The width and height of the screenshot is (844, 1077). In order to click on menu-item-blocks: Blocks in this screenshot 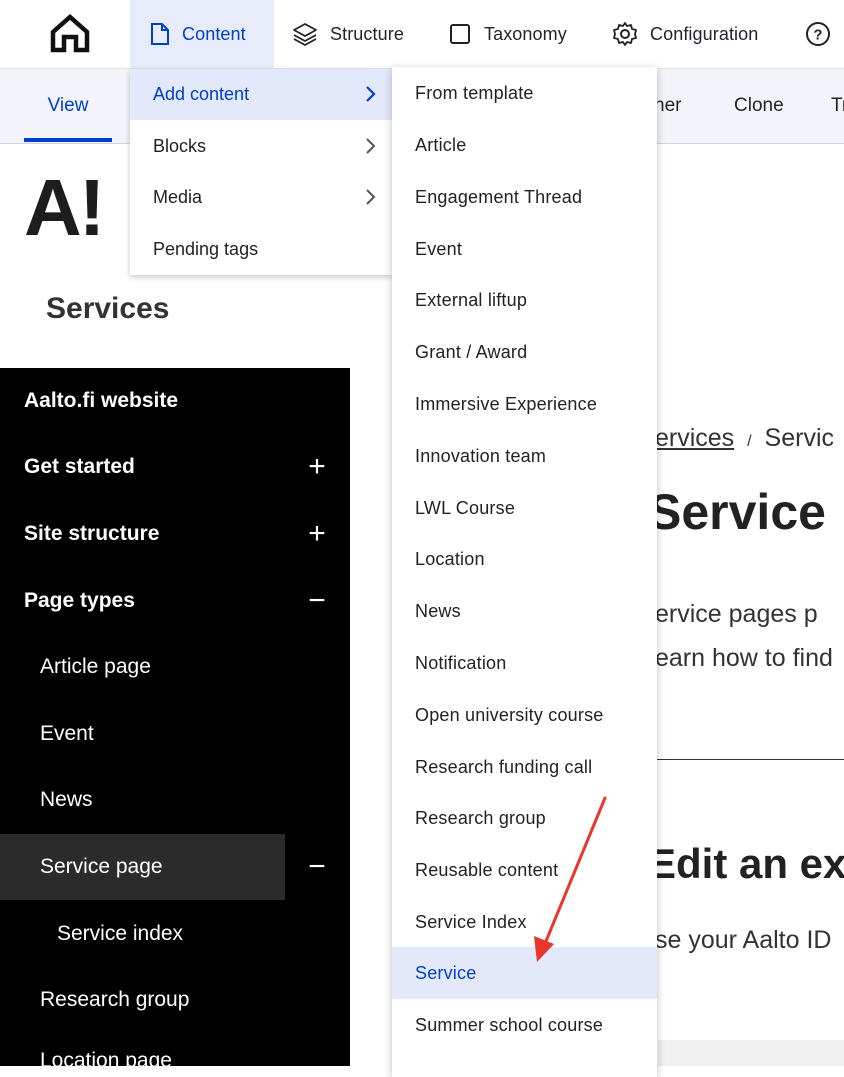, I will do `click(261, 146)`.